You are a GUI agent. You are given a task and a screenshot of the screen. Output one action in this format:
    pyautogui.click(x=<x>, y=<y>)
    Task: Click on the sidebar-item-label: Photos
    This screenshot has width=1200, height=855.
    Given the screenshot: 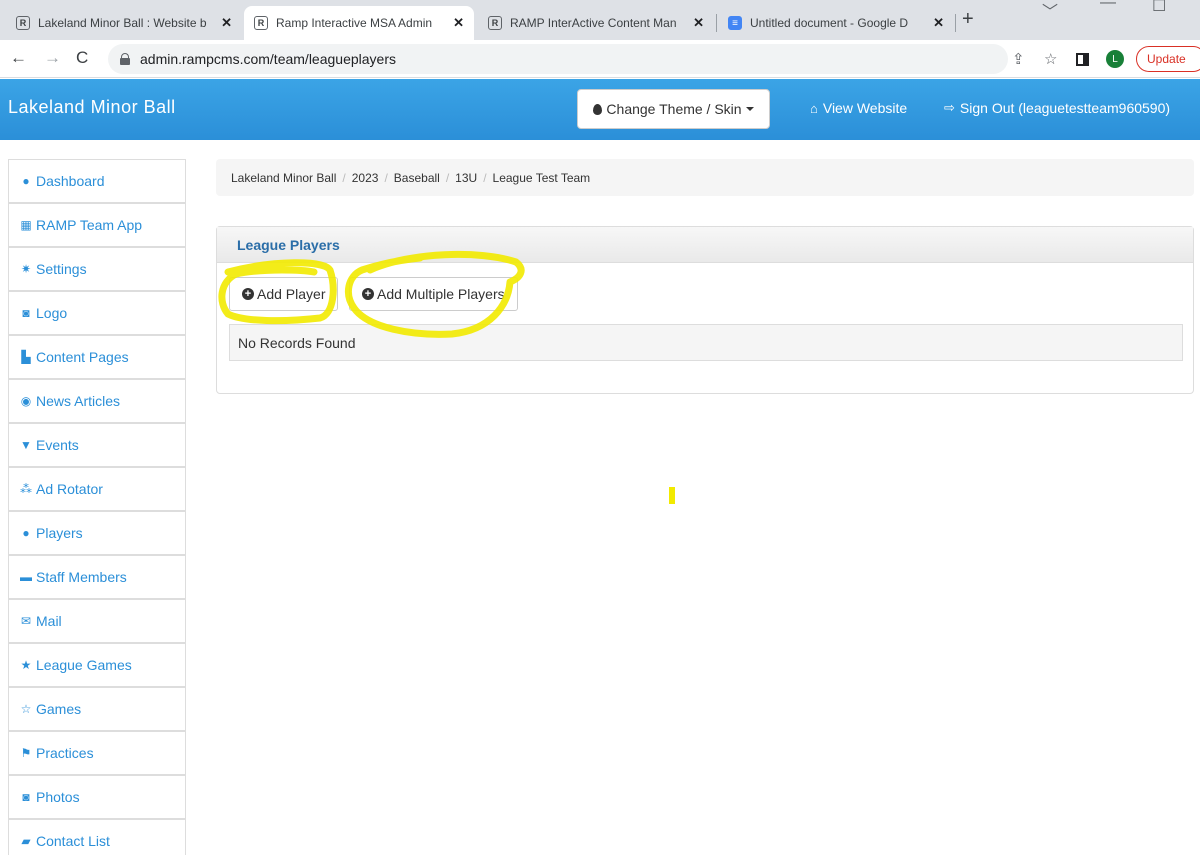 What is the action you would take?
    pyautogui.click(x=58, y=797)
    